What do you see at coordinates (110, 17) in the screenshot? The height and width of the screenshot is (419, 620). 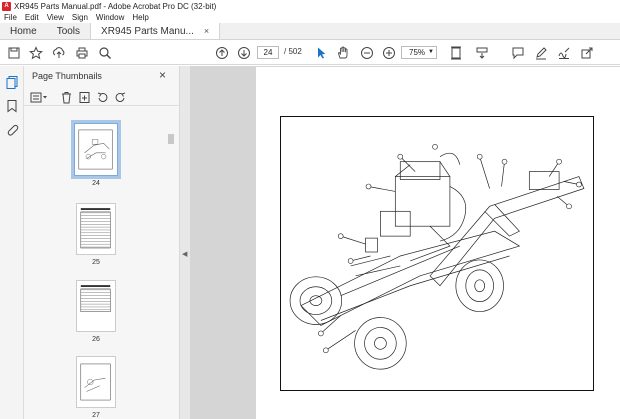 I see `menu-window: Window` at bounding box center [110, 17].